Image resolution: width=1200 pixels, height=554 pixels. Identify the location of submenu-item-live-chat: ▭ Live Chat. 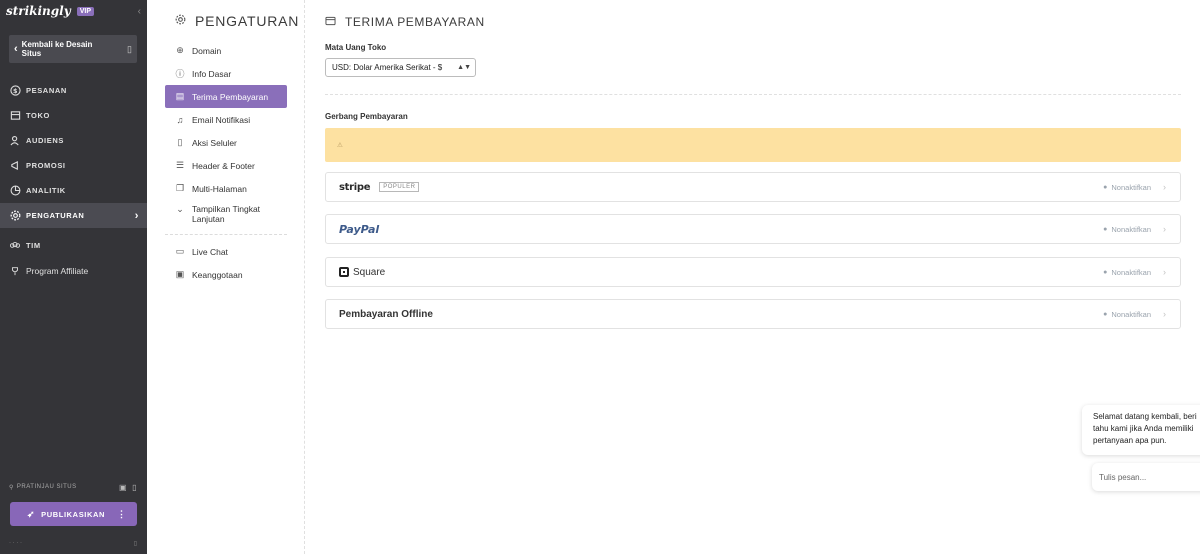
(226, 251).